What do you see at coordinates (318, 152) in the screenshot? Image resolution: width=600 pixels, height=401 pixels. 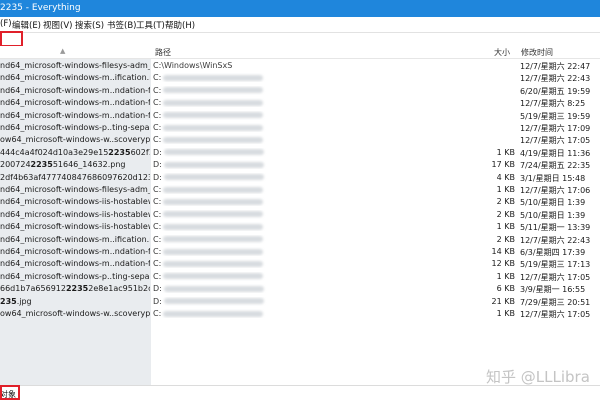 I see `row-path: D:` at bounding box center [318, 152].